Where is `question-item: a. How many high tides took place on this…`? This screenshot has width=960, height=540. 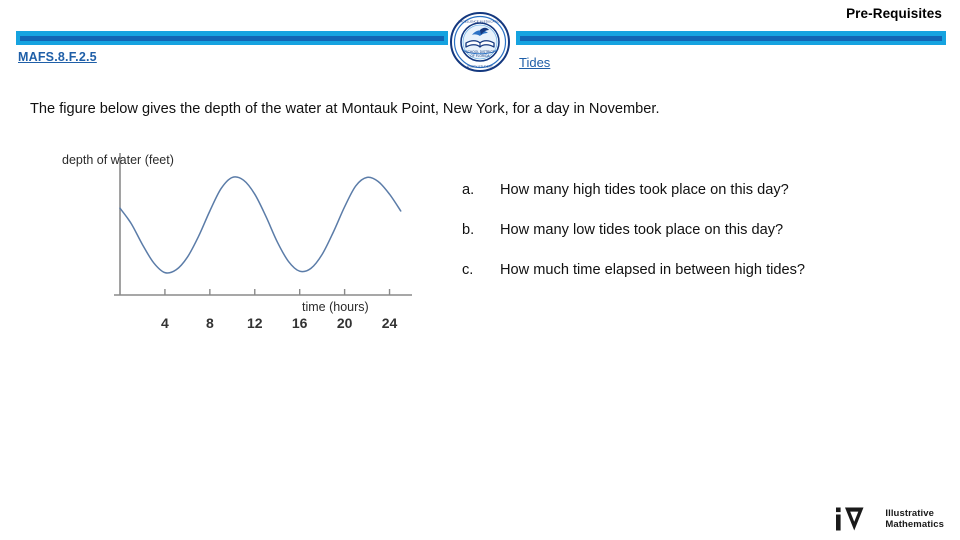
question-item: a. How many high tides took place on this… is located at coordinates (697, 190).